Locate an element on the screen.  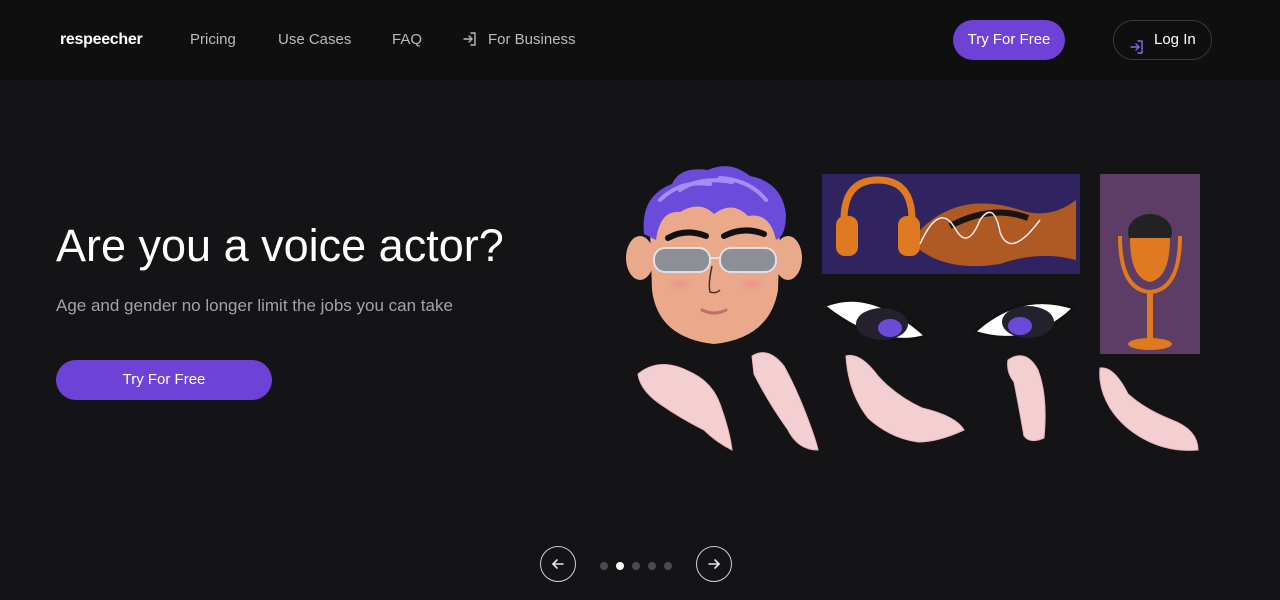
nav-item-faq: FAQ is located at coordinates (407, 40).